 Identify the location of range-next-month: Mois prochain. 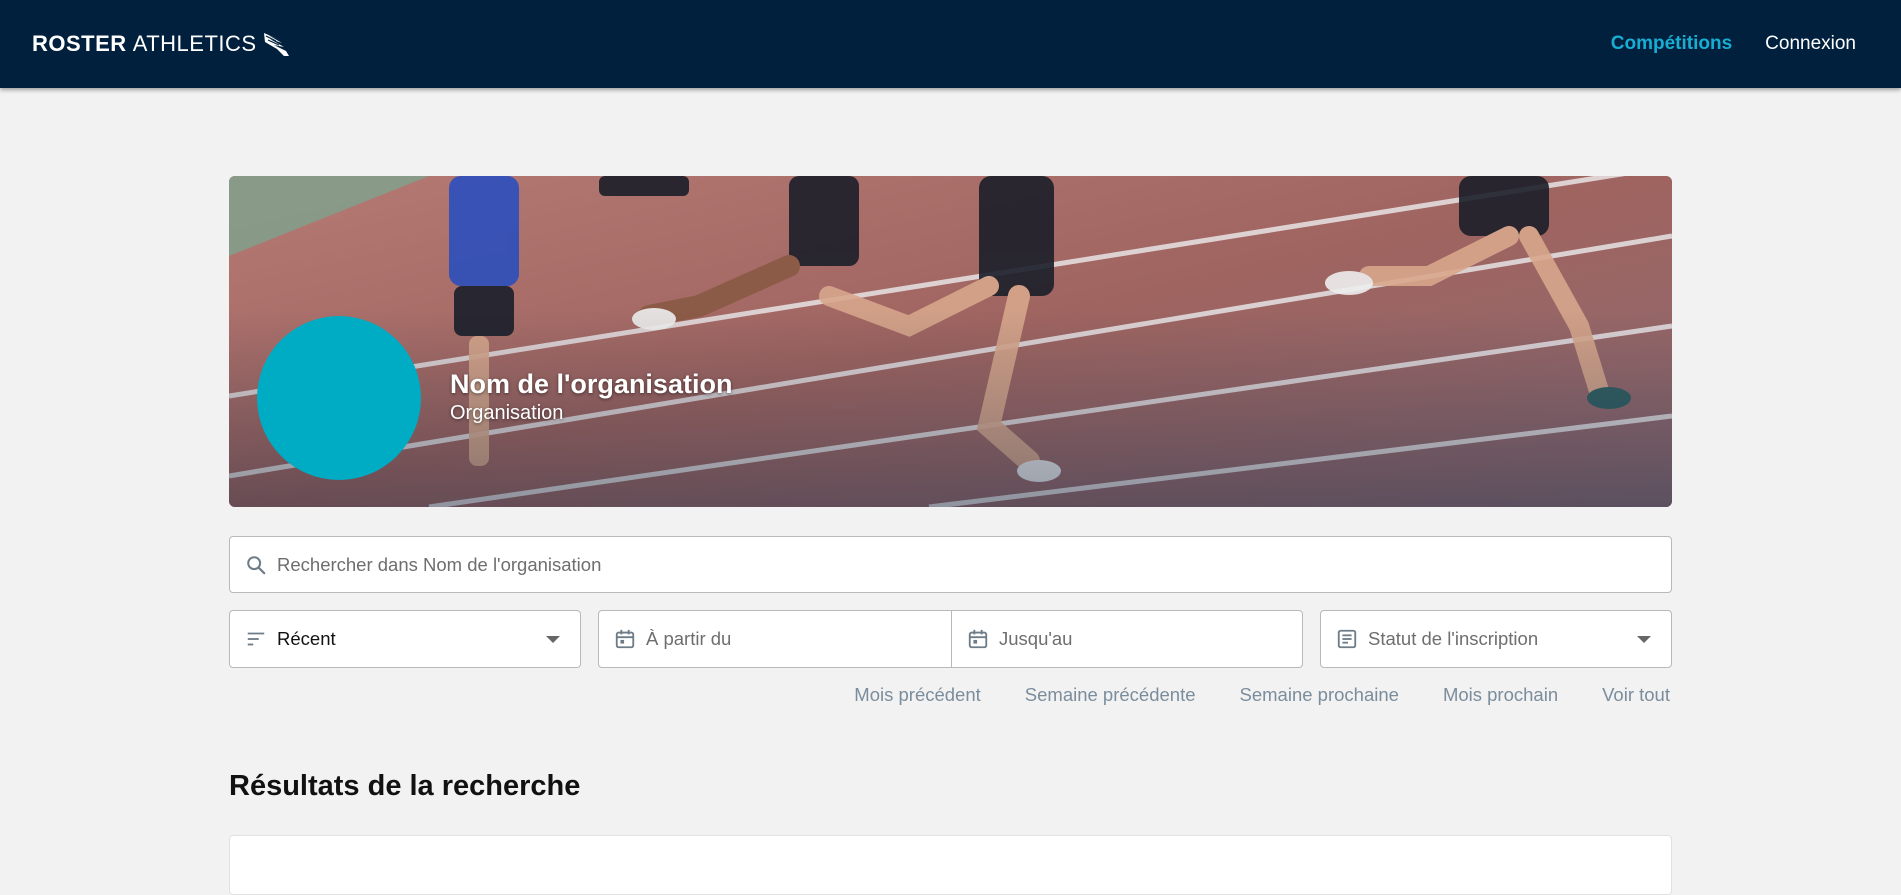
(1500, 695).